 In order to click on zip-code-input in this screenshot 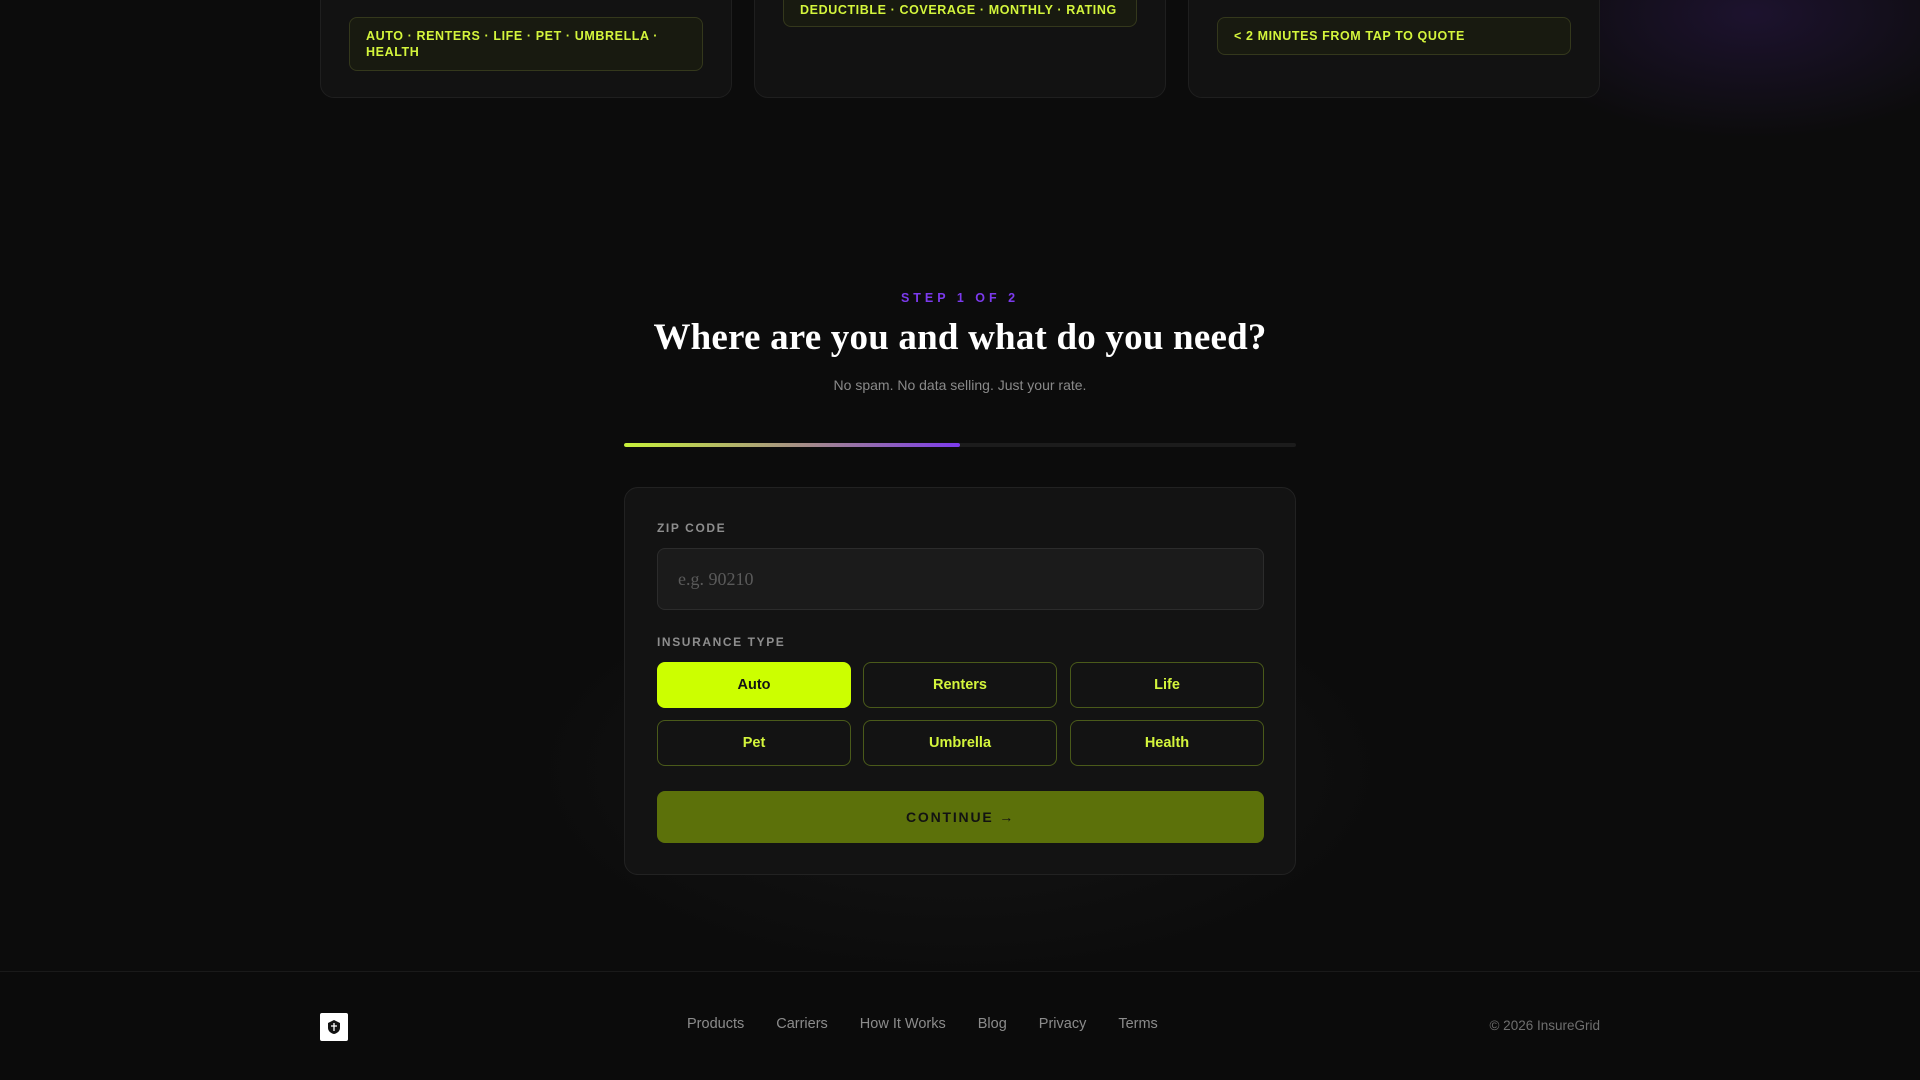, I will do `click(960, 579)`.